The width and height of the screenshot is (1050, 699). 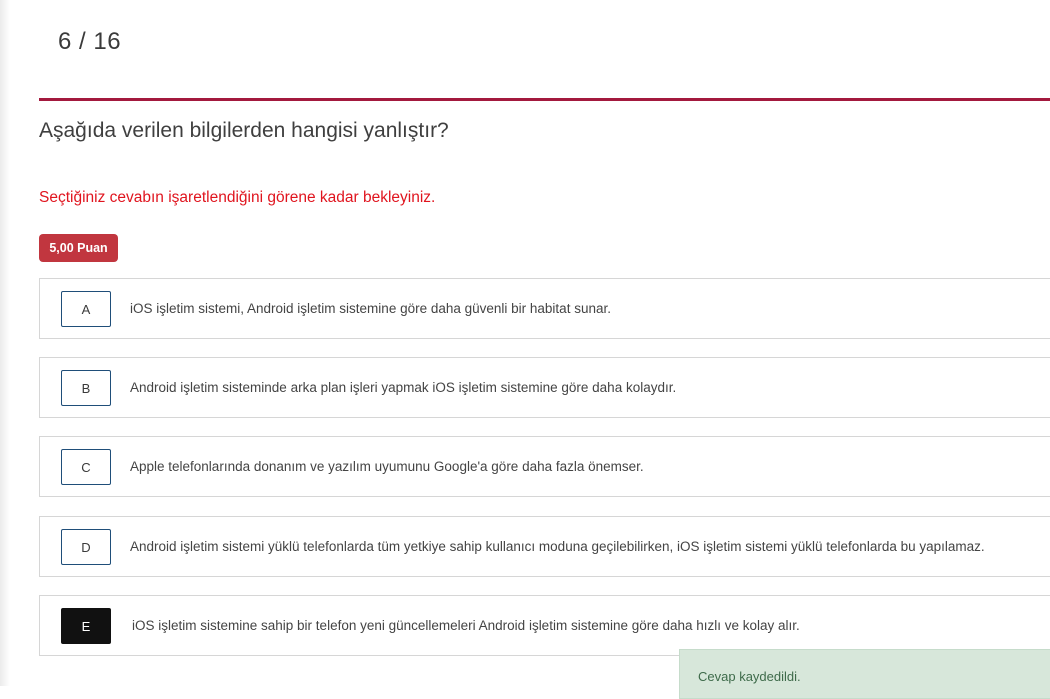 What do you see at coordinates (749, 676) in the screenshot?
I see `toast-message: Cevap kaydedildi.` at bounding box center [749, 676].